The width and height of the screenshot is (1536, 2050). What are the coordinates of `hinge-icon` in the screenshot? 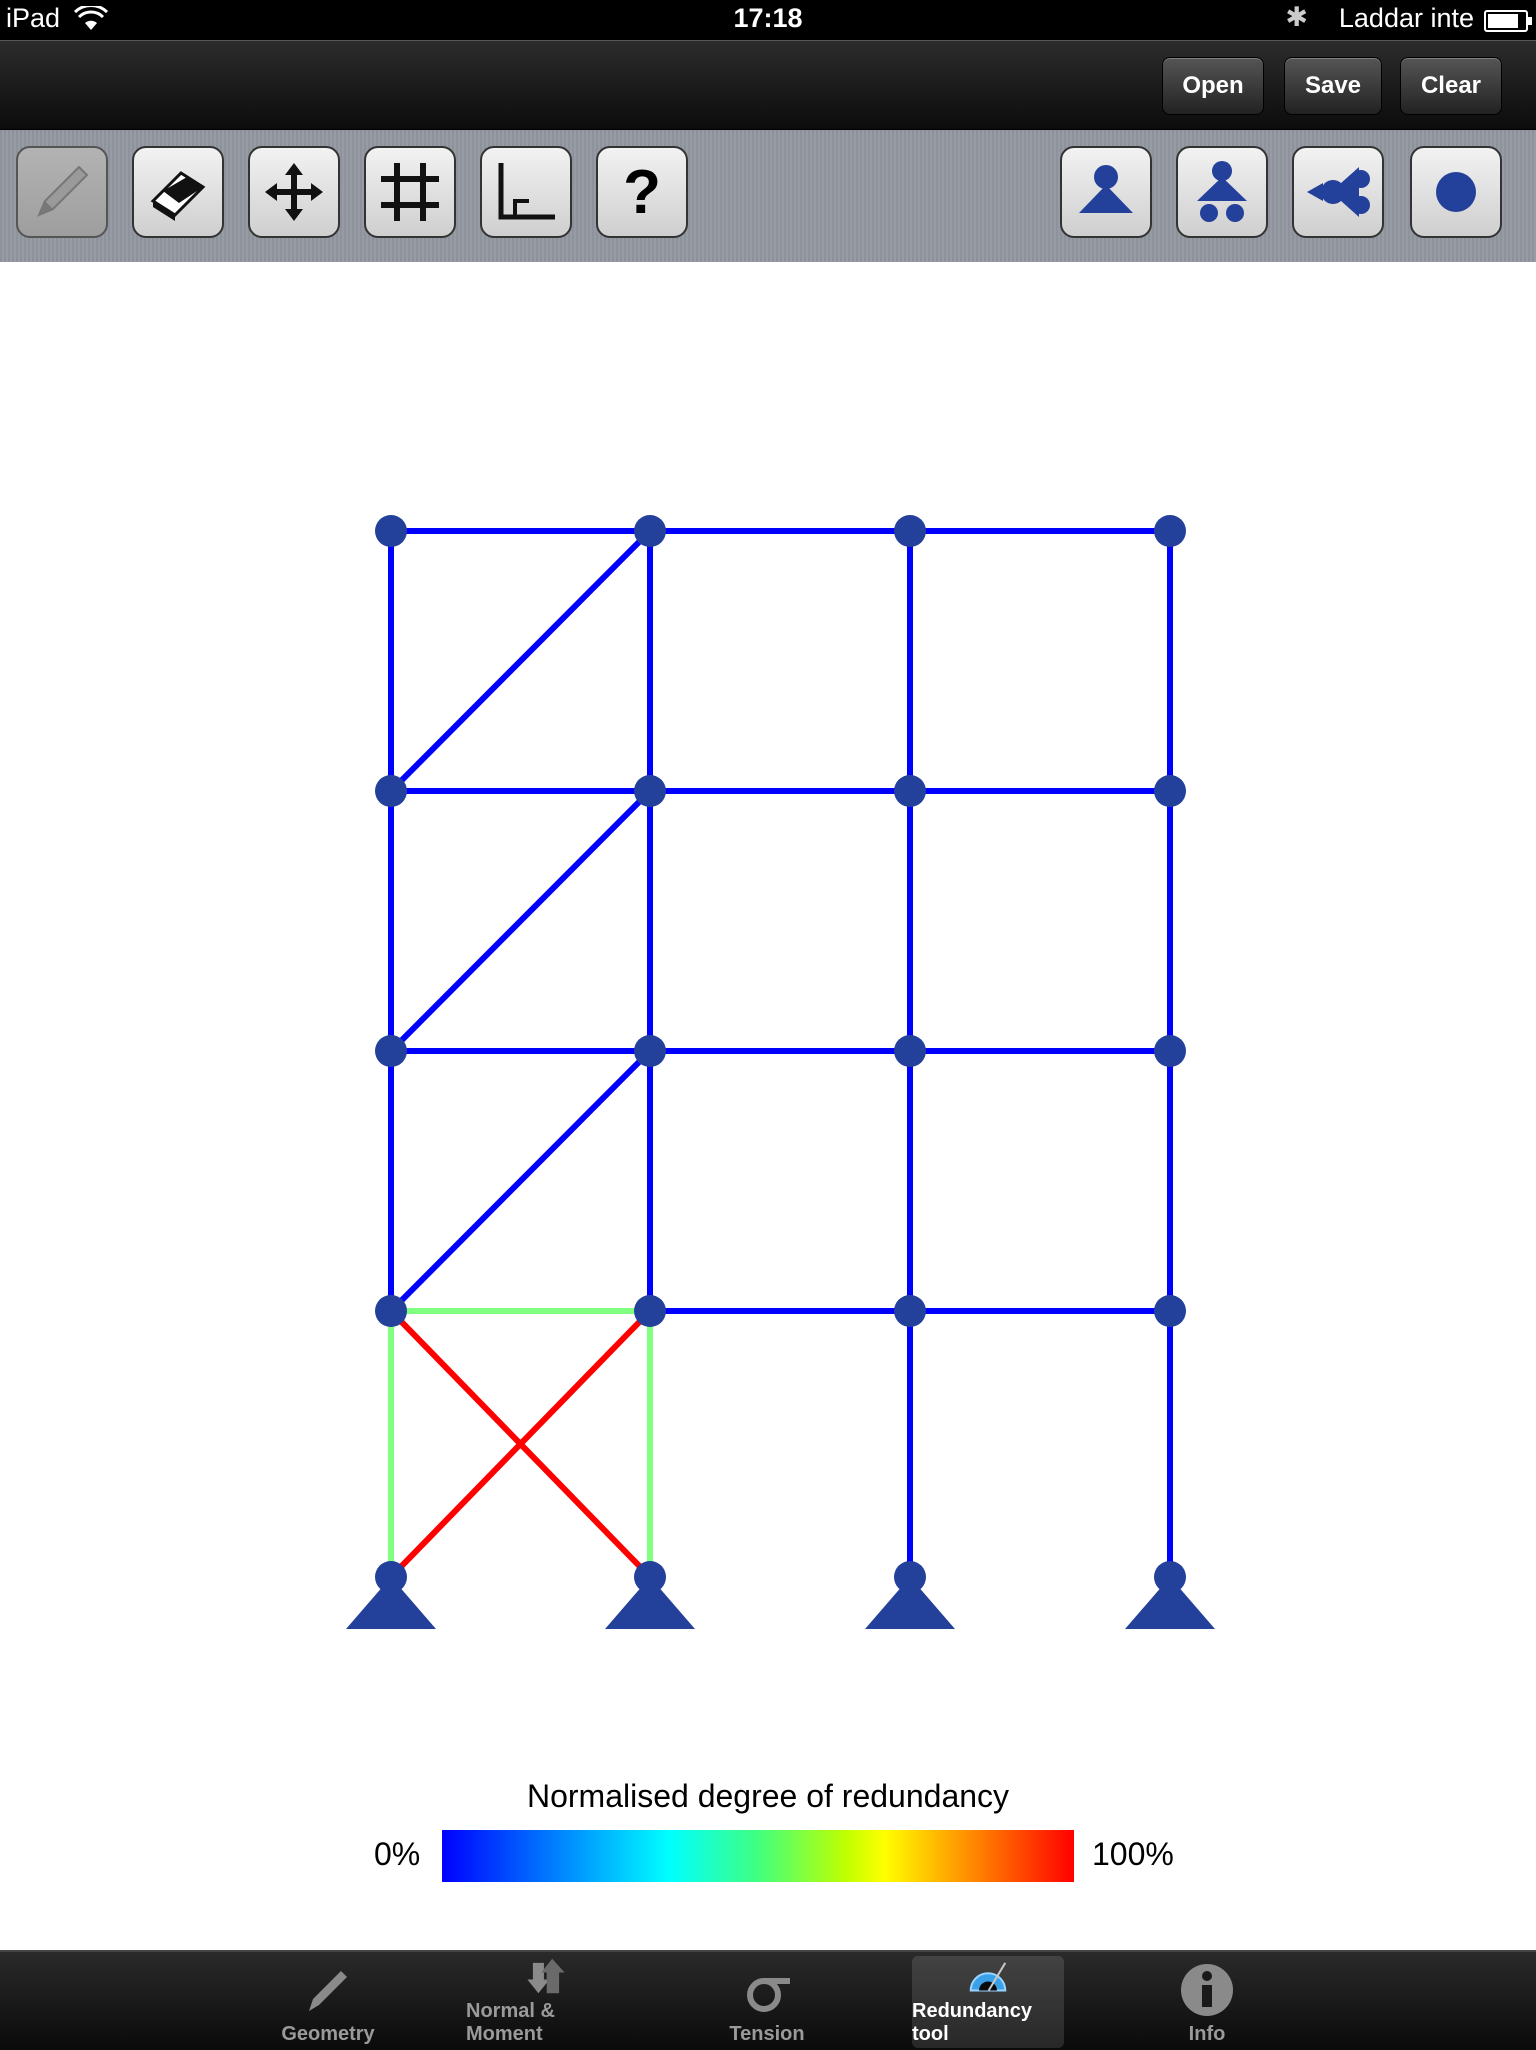 It's located at (1338, 192).